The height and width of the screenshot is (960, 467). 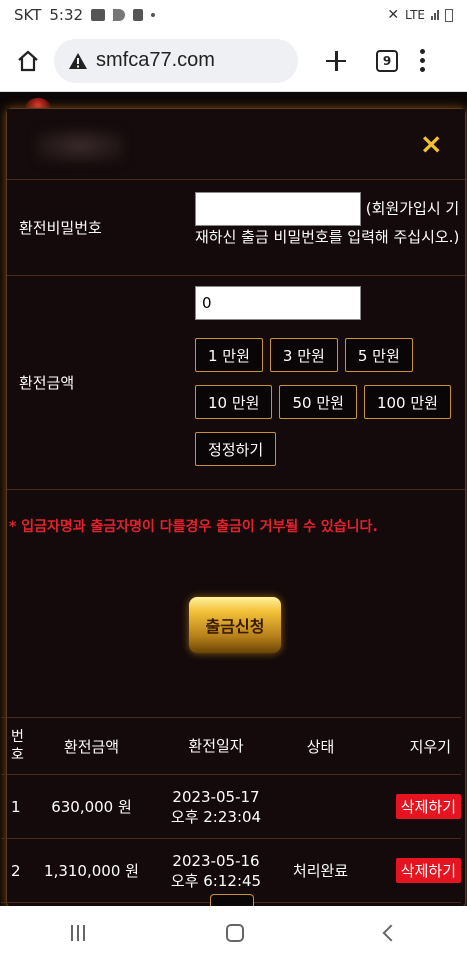 I want to click on new-tab-button, so click(x=336, y=61).